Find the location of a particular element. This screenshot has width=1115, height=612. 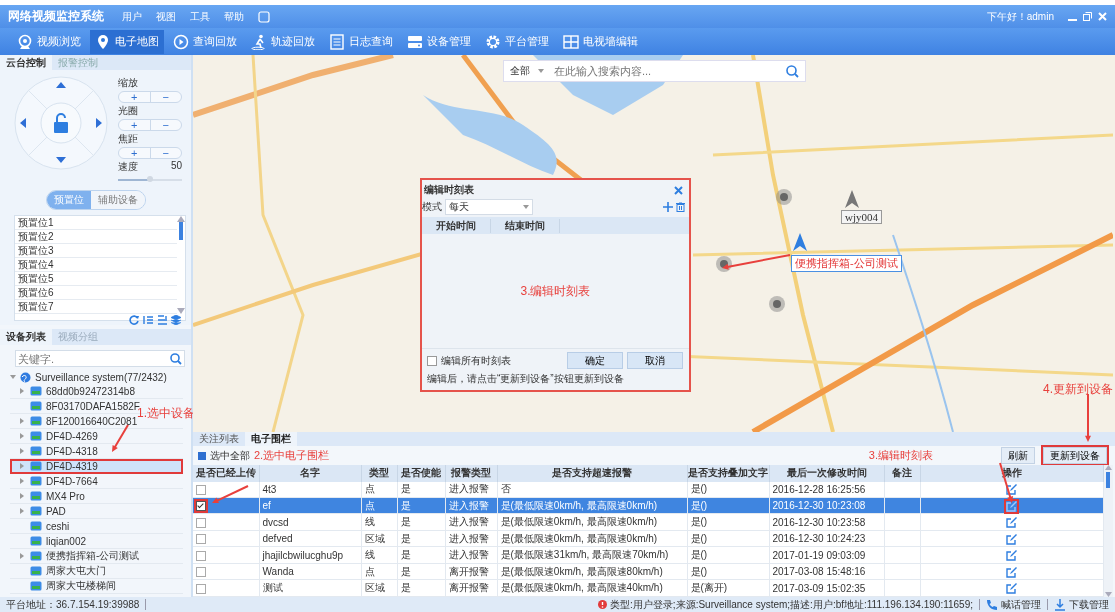

tree-item: MX4 Pro is located at coordinates (52, 496).